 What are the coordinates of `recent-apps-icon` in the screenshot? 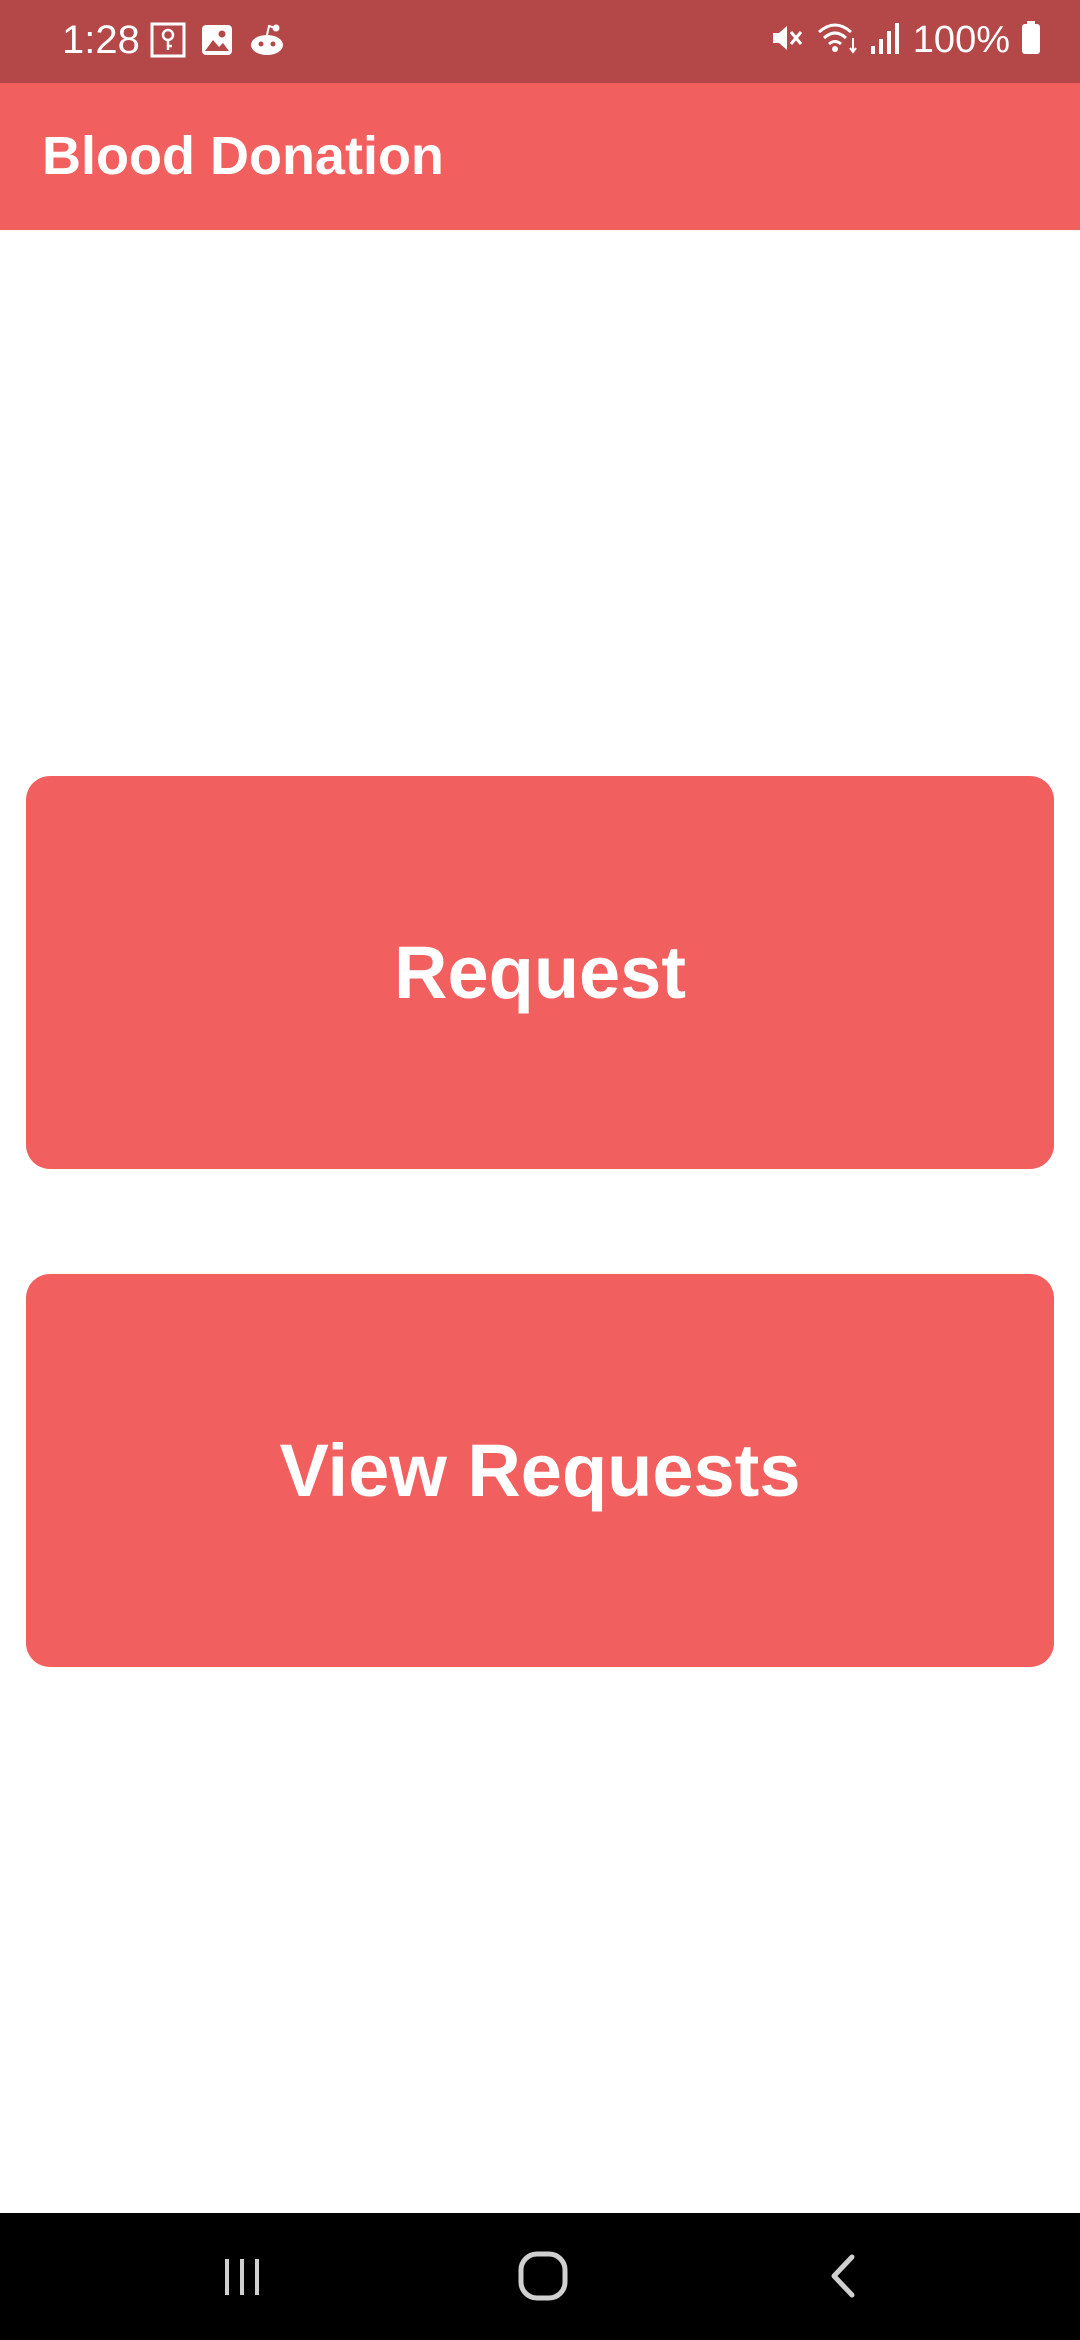 It's located at (242, 2277).